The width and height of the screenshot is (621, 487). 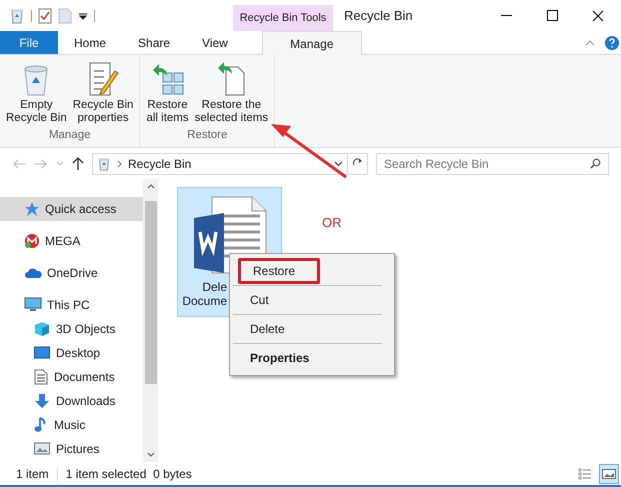 I want to click on collapse-ribbon-icon, so click(x=590, y=43).